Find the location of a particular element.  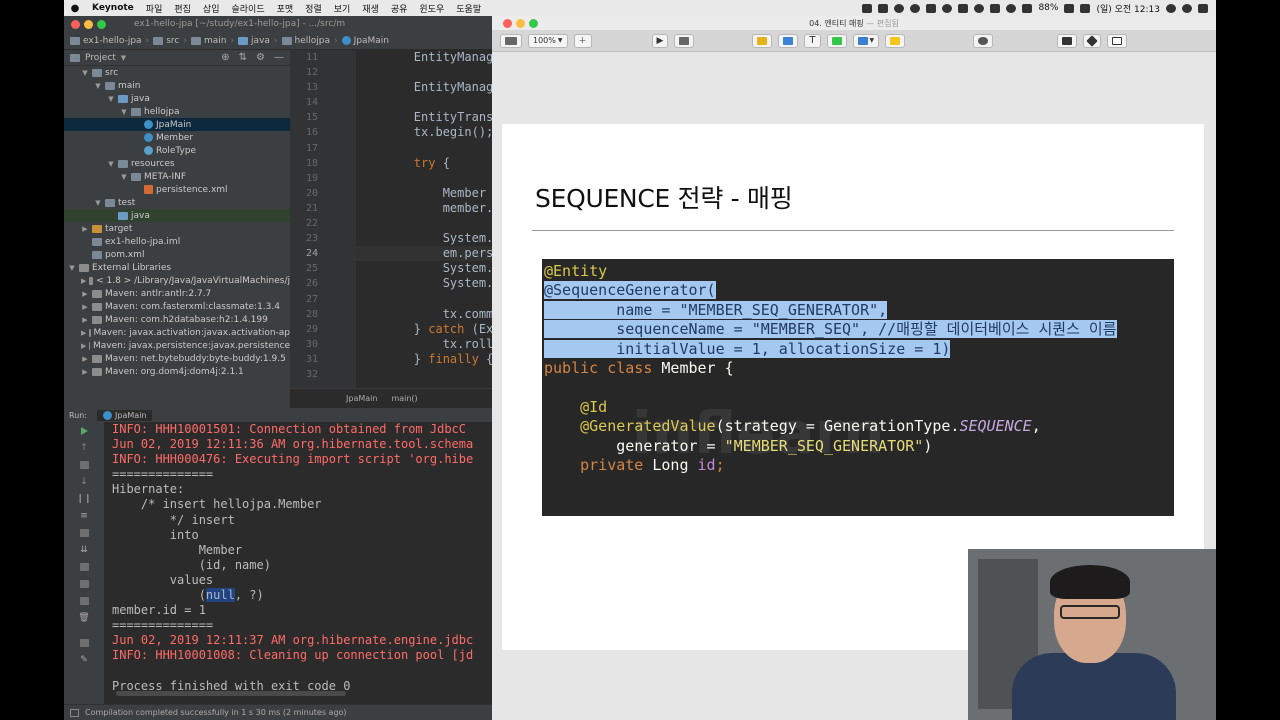

settings-button is located at coordinates (84, 566).